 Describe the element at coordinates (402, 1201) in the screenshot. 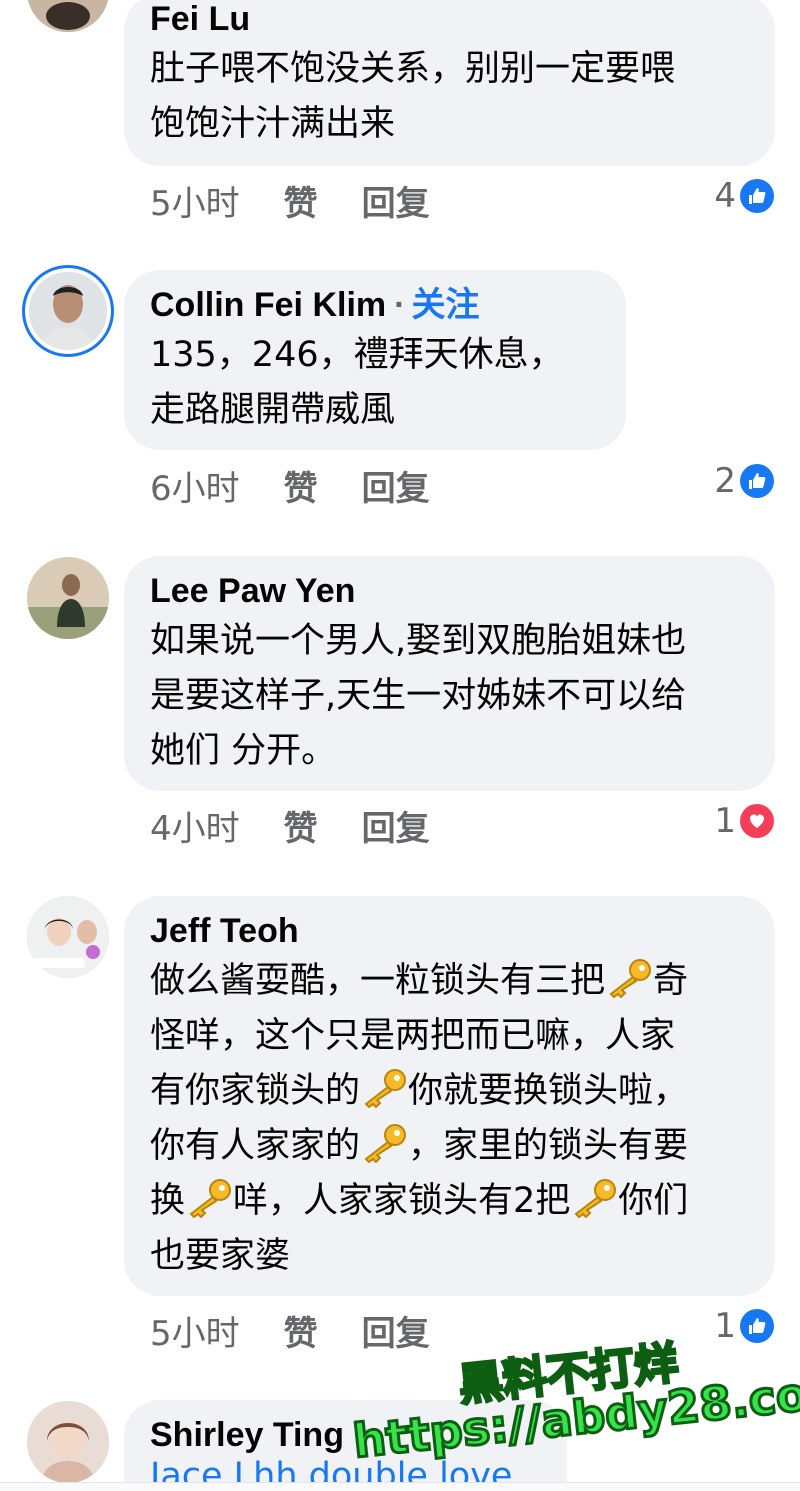

I see `text-segment: 咩，人家家锁头有2把` at that location.